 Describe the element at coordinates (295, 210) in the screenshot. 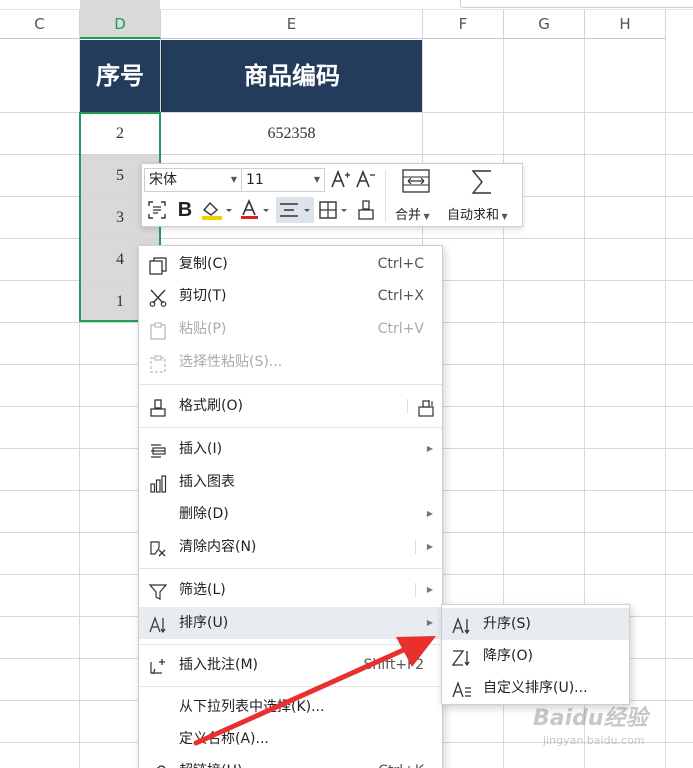

I see `align-center-icon` at that location.